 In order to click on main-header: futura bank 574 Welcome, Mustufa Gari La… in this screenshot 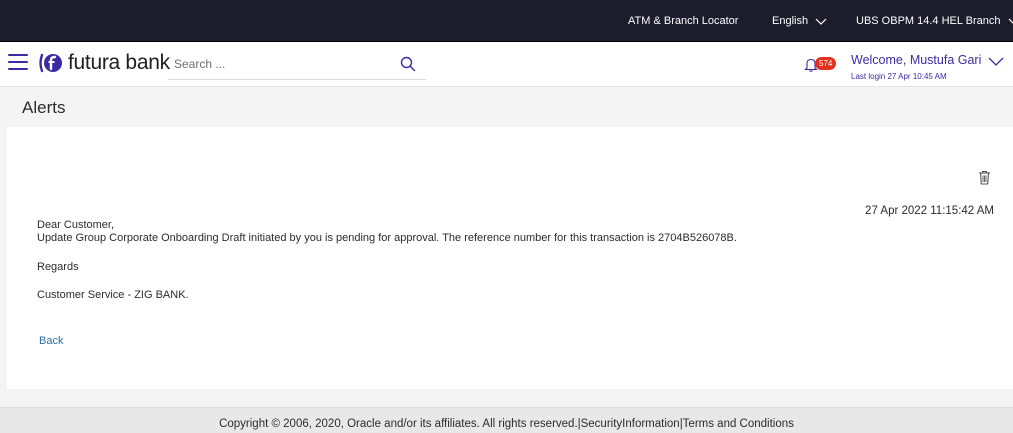, I will do `click(506, 64)`.